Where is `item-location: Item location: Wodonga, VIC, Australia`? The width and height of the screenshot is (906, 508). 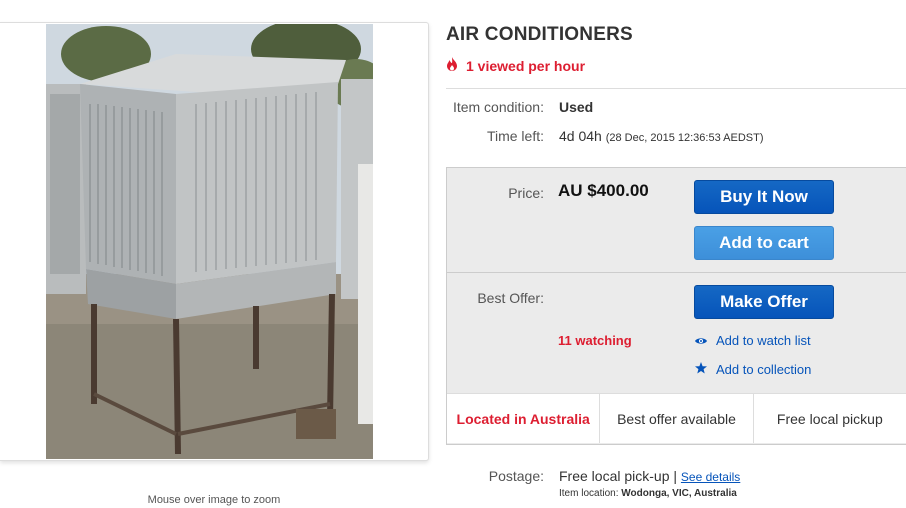 item-location: Item location: Wodonga, VIC, Australia is located at coordinates (648, 493).